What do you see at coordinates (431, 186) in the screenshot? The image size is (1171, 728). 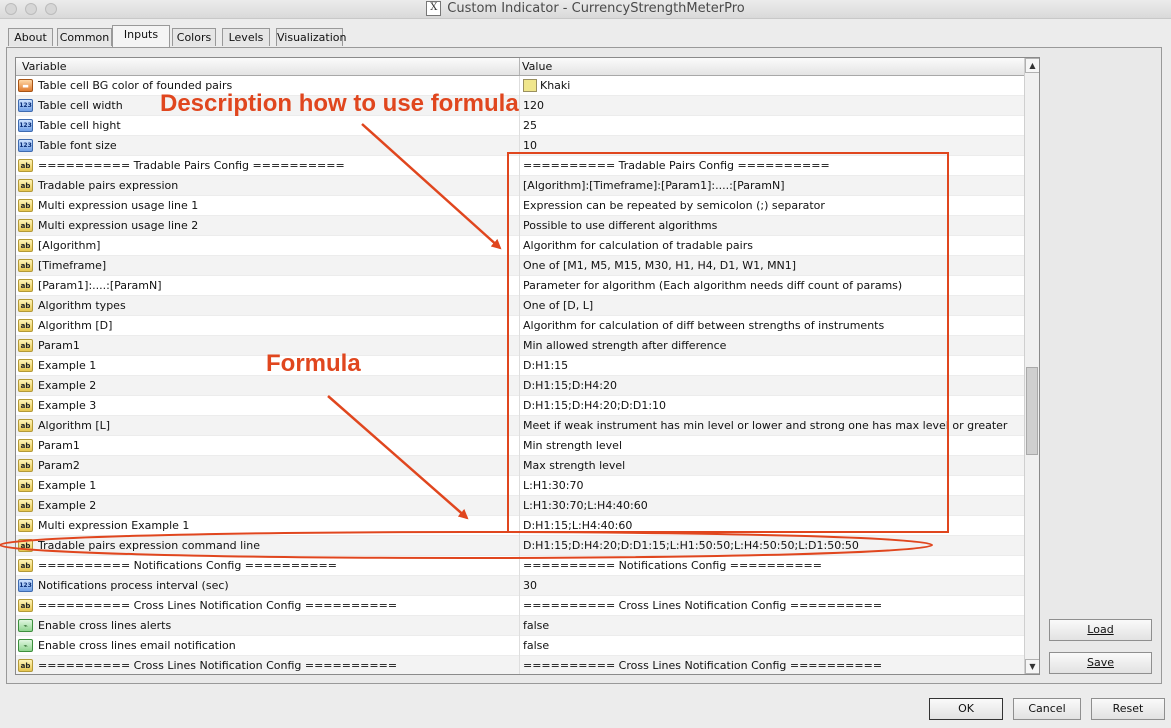 I see `description-arrow` at bounding box center [431, 186].